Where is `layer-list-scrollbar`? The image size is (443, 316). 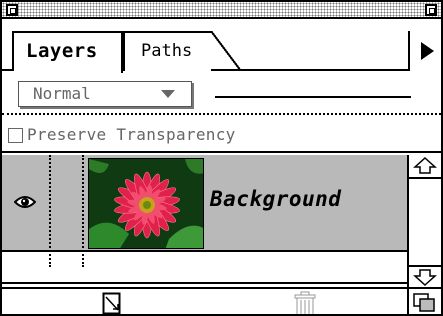
layer-list-scrollbar is located at coordinates (424, 221).